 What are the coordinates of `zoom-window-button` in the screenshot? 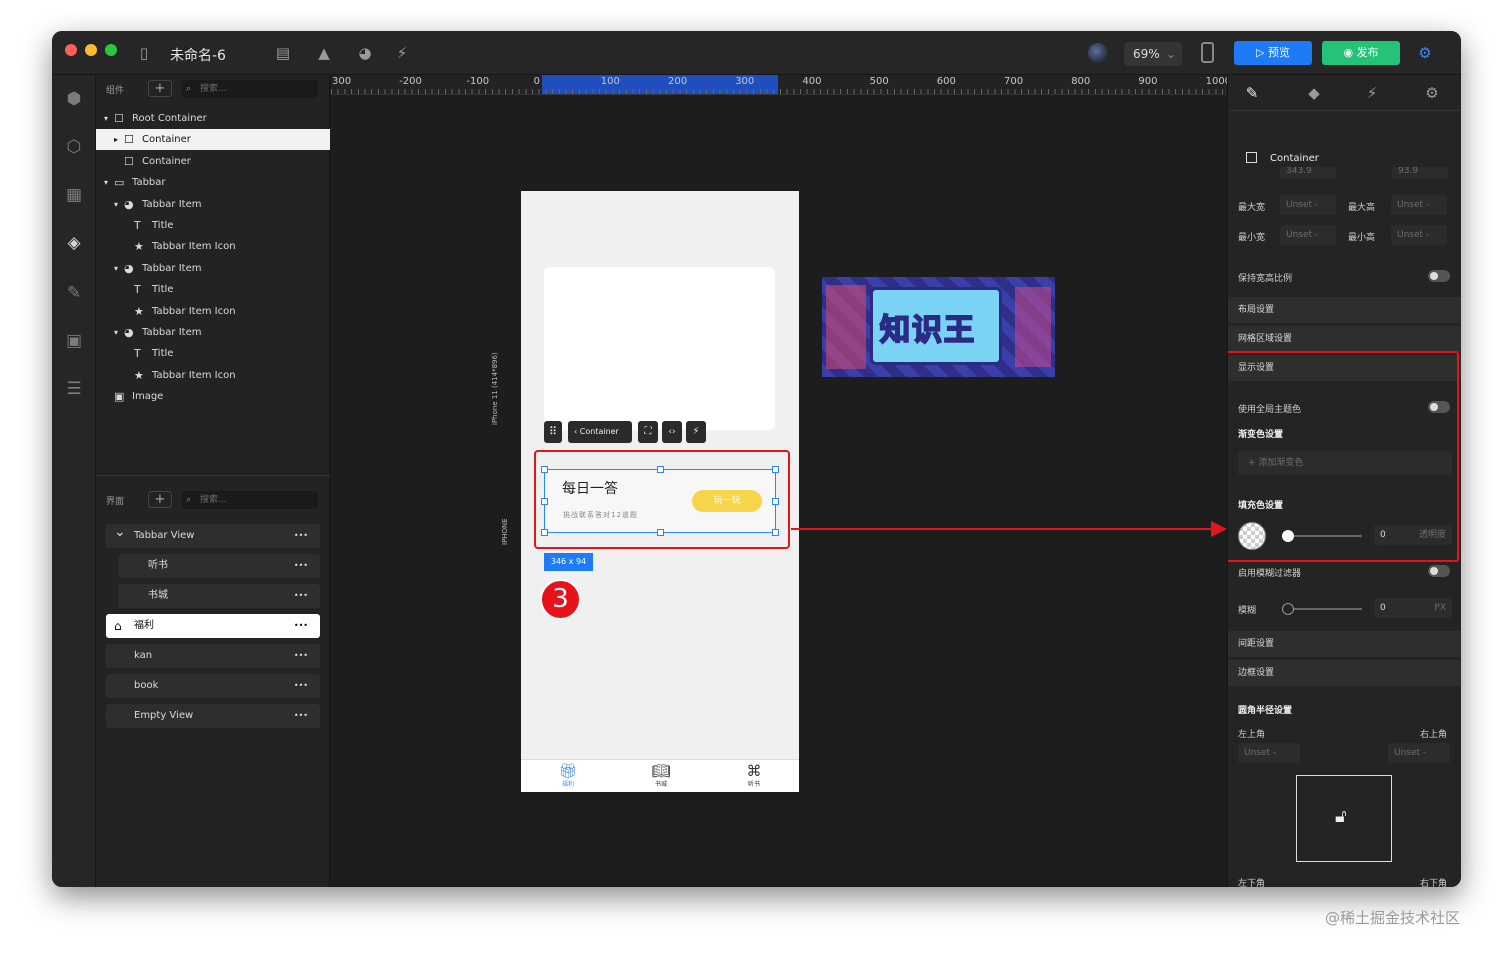 It's located at (111, 50).